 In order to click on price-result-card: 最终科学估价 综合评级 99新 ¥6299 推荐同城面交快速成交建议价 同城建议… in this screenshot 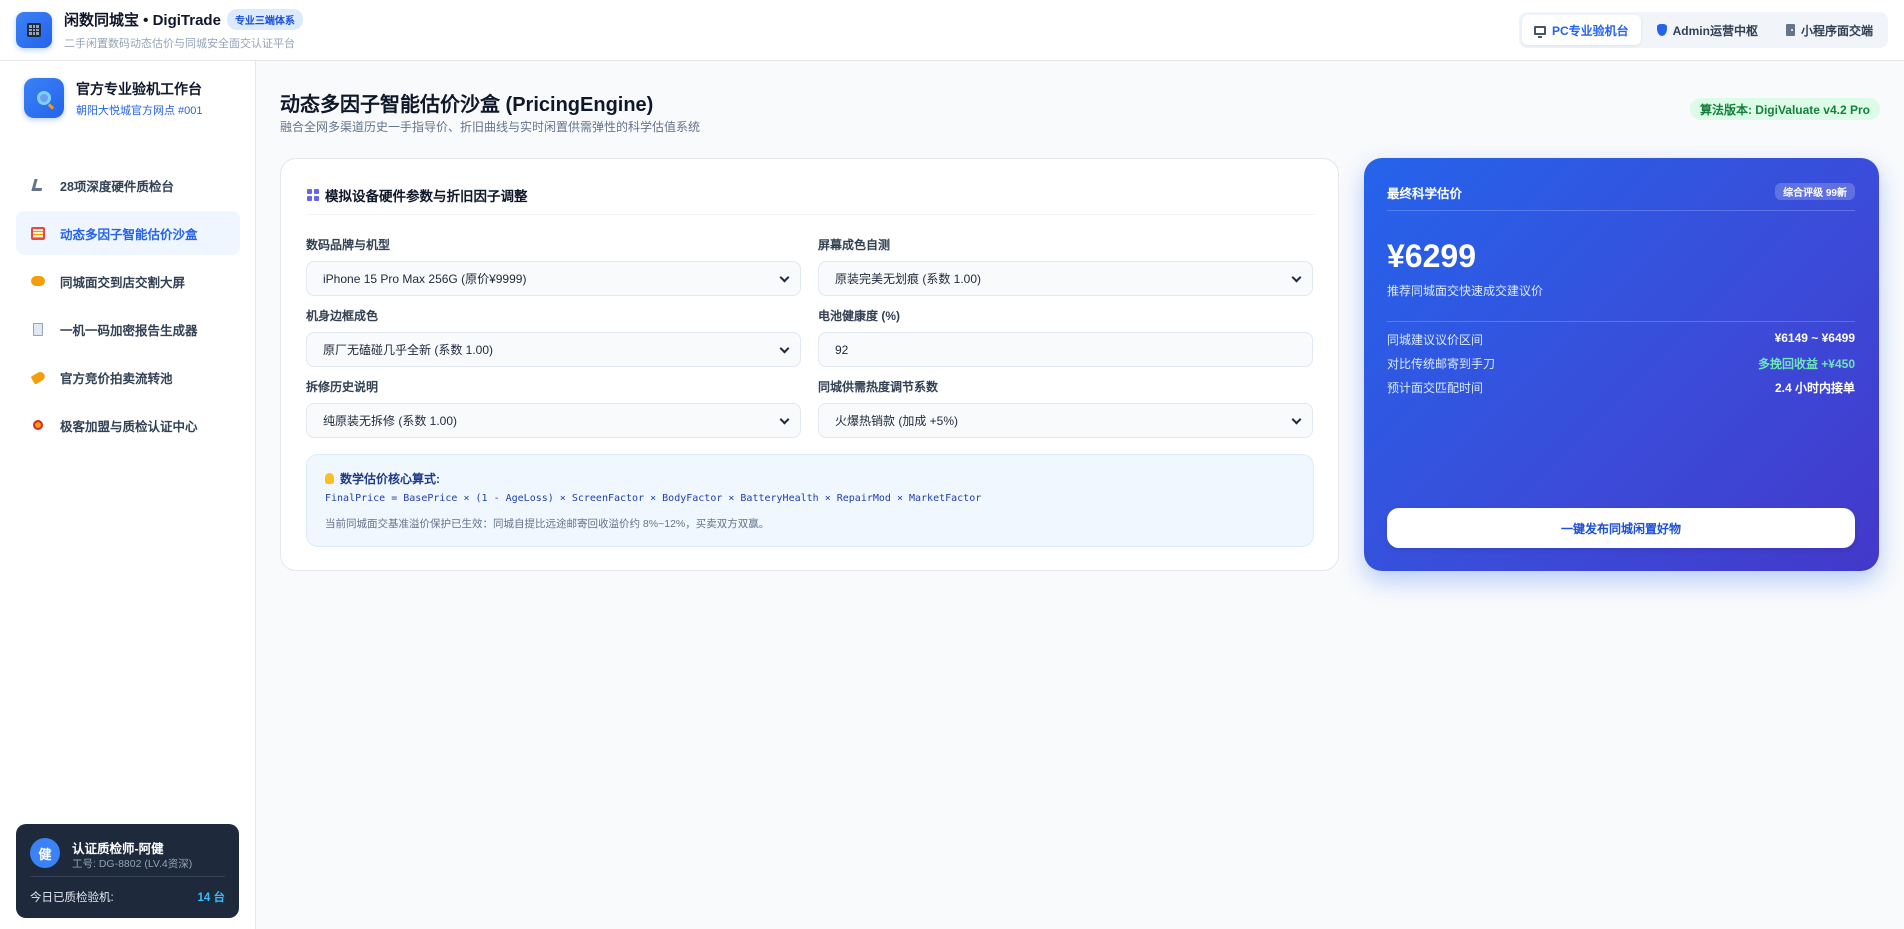, I will do `click(1621, 364)`.